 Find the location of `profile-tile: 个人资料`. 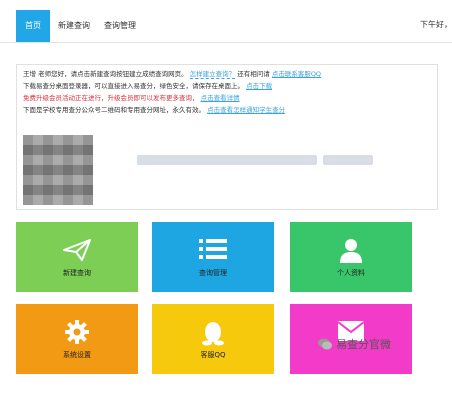

profile-tile: 个人资料 is located at coordinates (351, 257).